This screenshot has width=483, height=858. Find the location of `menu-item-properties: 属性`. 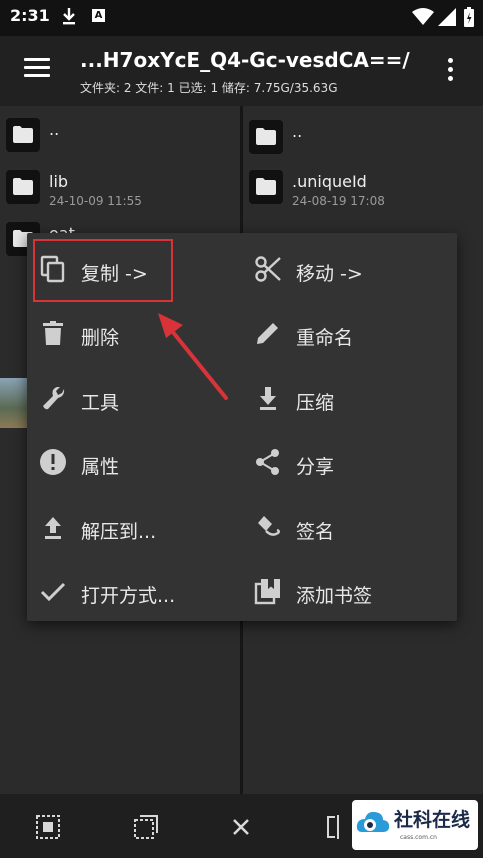

menu-item-properties: 属性 is located at coordinates (132, 460).